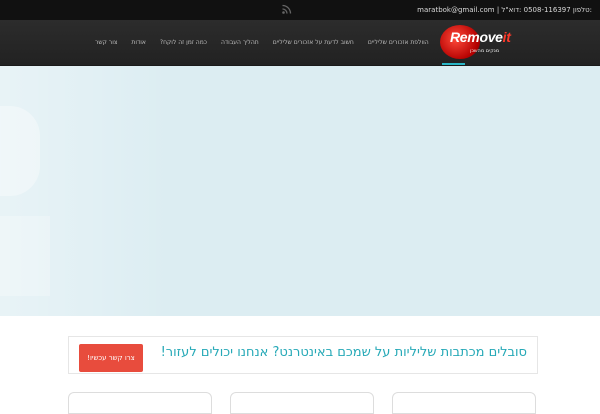 Image resolution: width=600 pixels, height=414 pixels. I want to click on nav-item-contact: צור קשר, so click(106, 42).